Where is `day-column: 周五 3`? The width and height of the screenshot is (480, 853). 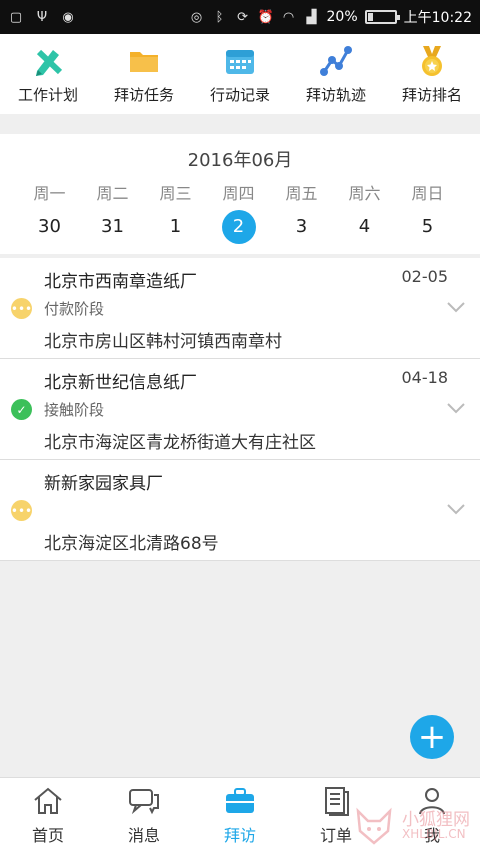
day-column: 周五 3 is located at coordinates (301, 212).